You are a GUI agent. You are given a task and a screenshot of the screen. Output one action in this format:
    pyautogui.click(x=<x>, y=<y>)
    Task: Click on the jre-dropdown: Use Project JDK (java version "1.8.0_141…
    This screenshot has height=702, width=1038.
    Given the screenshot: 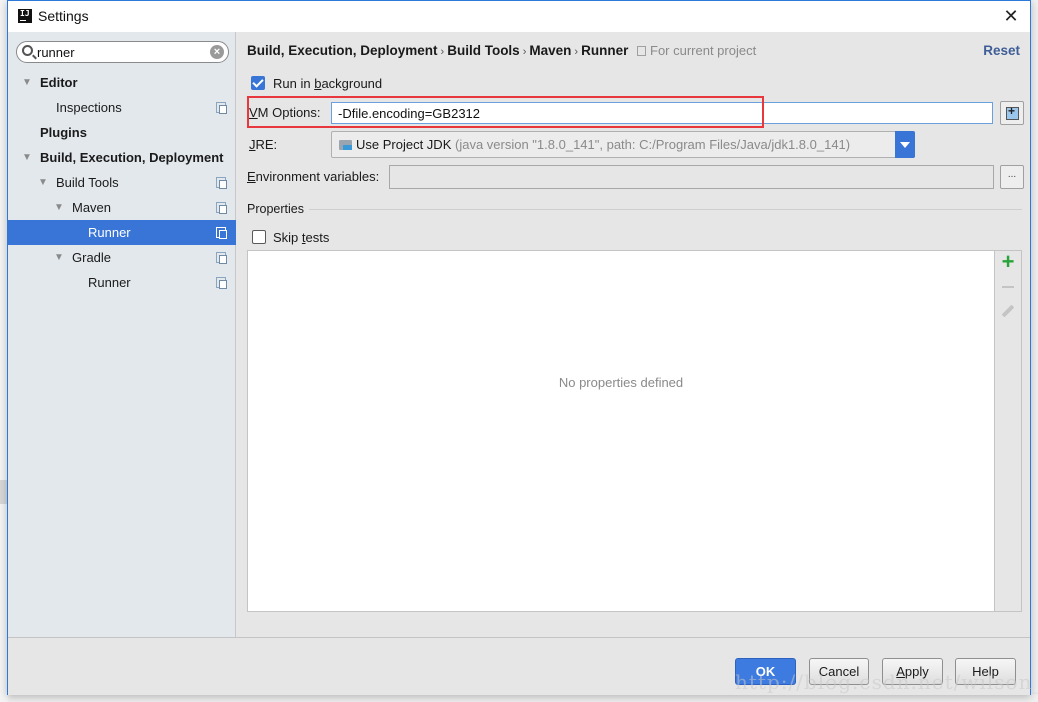 What is the action you would take?
    pyautogui.click(x=623, y=144)
    